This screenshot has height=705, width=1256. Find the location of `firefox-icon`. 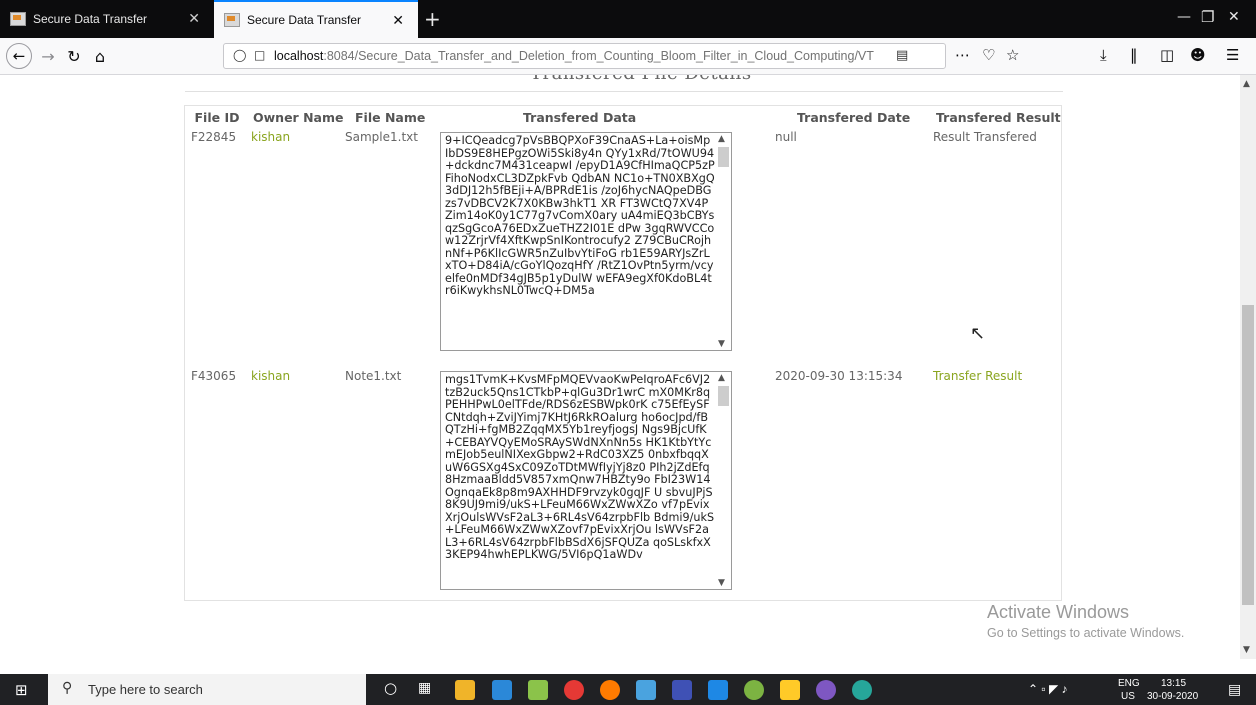

firefox-icon is located at coordinates (610, 690).